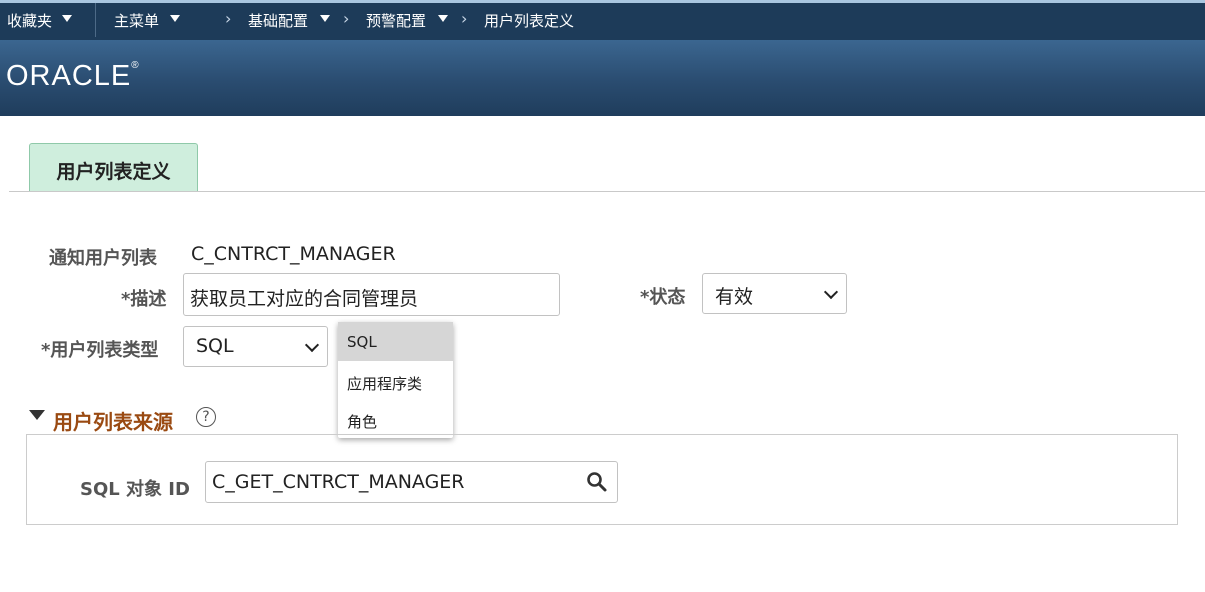 This screenshot has width=1205, height=592. I want to click on section-title: 用户列表来源, so click(113, 420).